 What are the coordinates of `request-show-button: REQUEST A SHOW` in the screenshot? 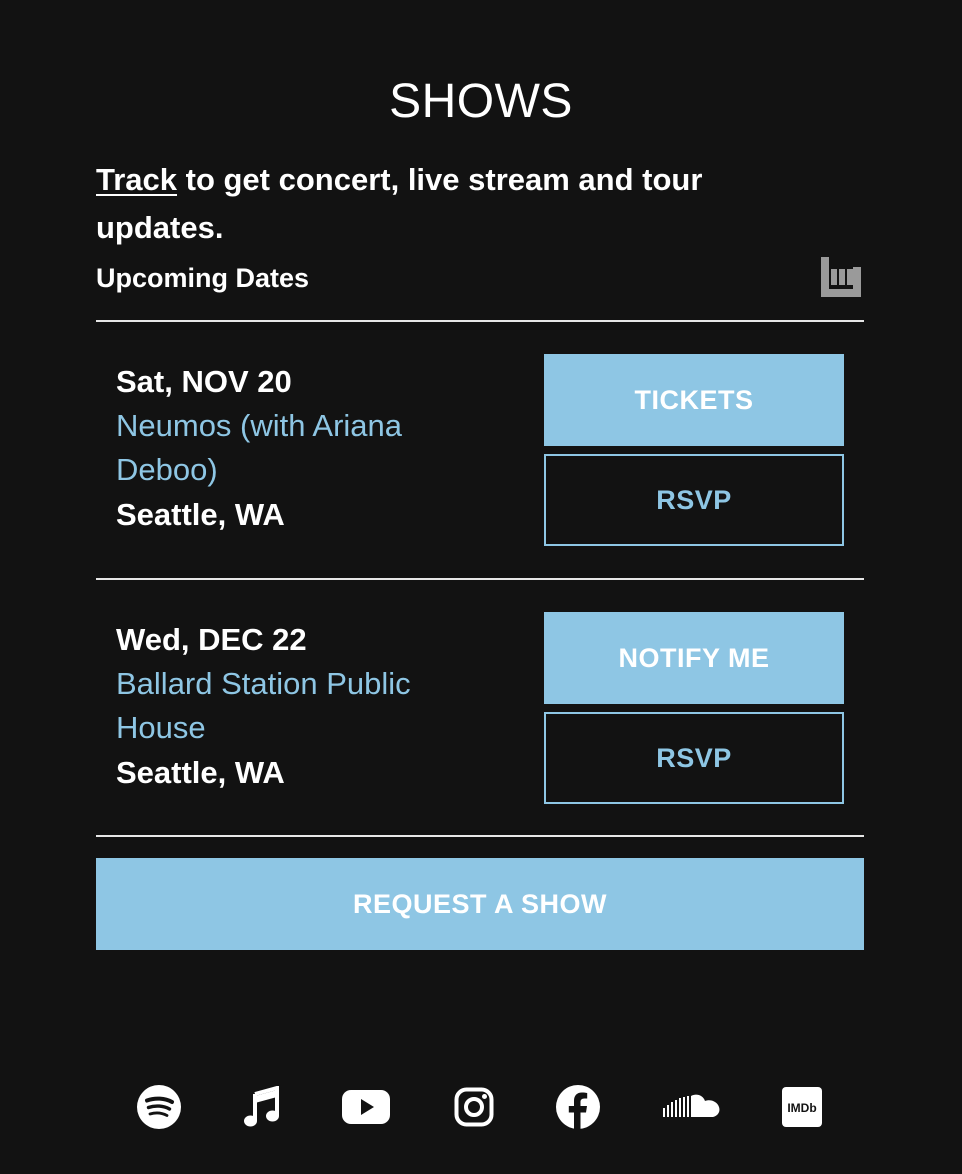 It's located at (480, 904).